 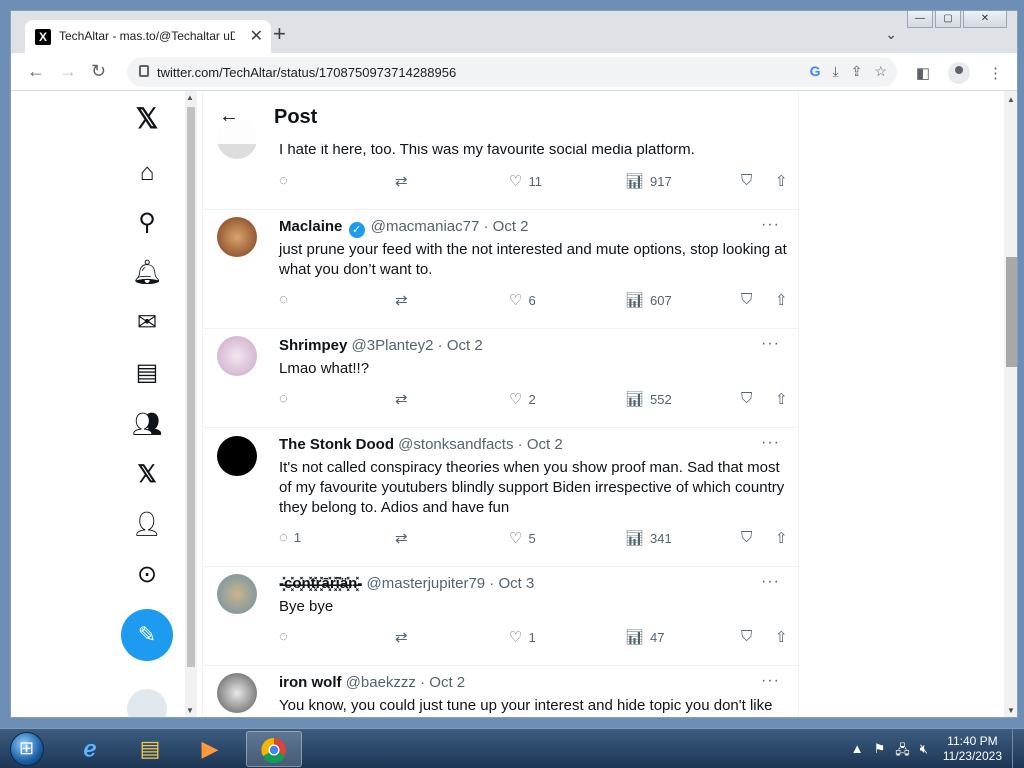 I want to click on back-arrow-icon: ←, so click(x=229, y=116).